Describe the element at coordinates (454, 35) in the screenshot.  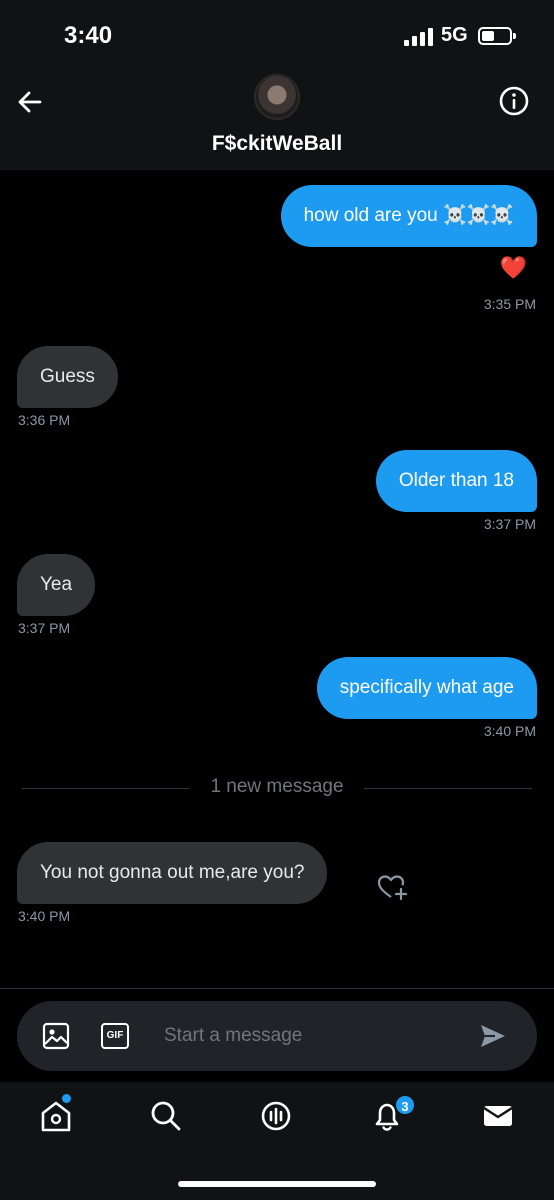
I see `network-type: 5G` at that location.